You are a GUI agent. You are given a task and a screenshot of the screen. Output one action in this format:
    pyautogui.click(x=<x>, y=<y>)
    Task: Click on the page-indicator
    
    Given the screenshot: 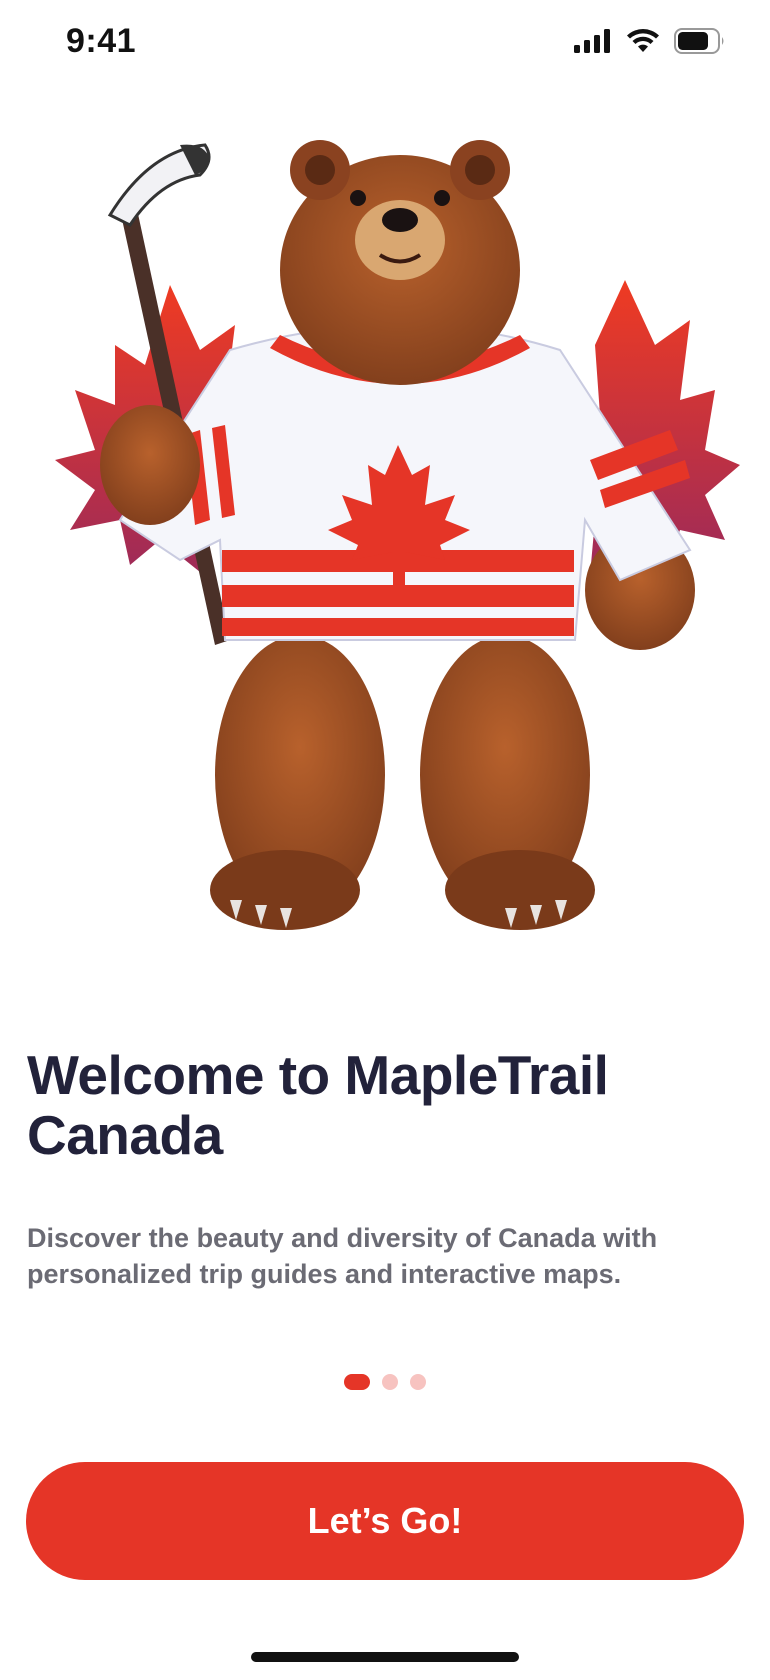 What is the action you would take?
    pyautogui.click(x=385, y=1382)
    